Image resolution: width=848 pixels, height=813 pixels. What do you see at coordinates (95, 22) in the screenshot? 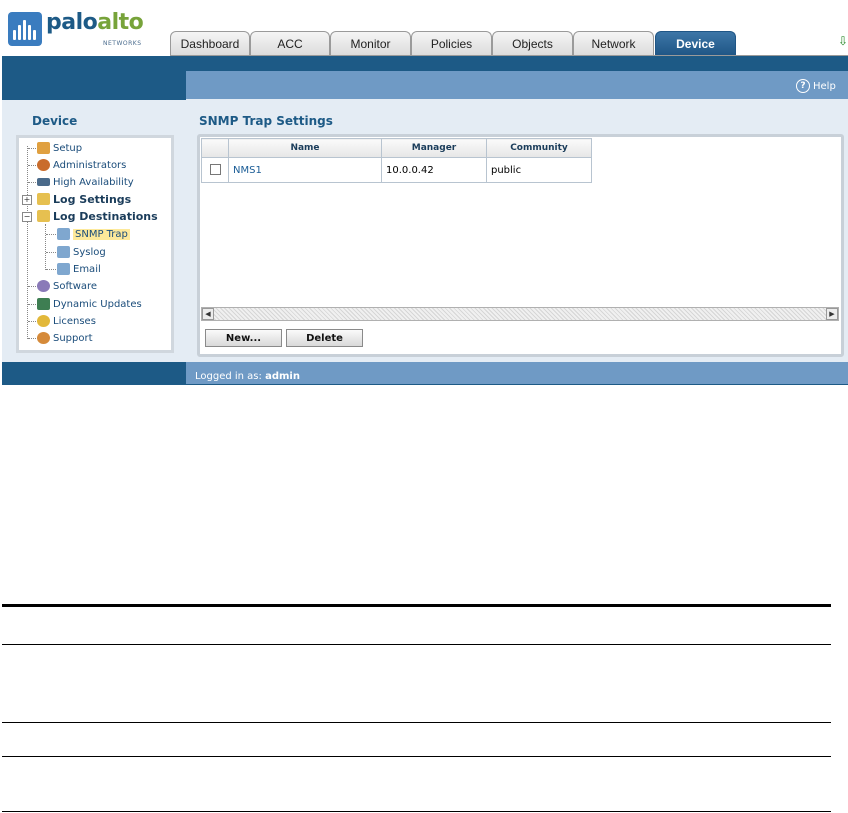
I see `logo-wordmark: paloalto` at bounding box center [95, 22].